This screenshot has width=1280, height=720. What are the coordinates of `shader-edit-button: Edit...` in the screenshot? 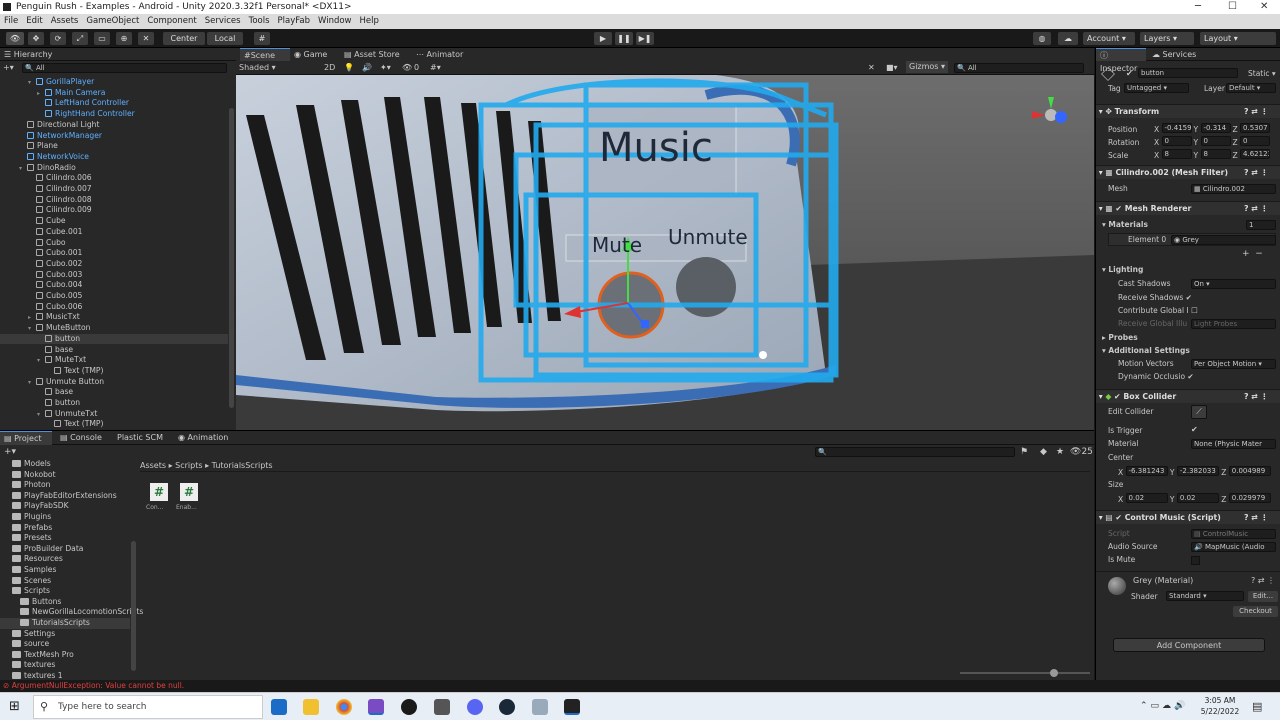 It's located at (1263, 596).